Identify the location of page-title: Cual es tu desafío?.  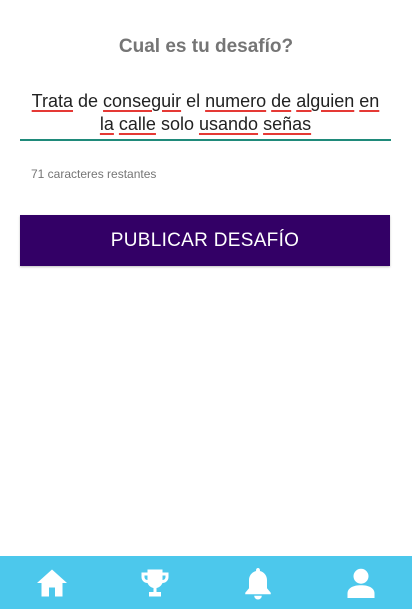
(206, 46).